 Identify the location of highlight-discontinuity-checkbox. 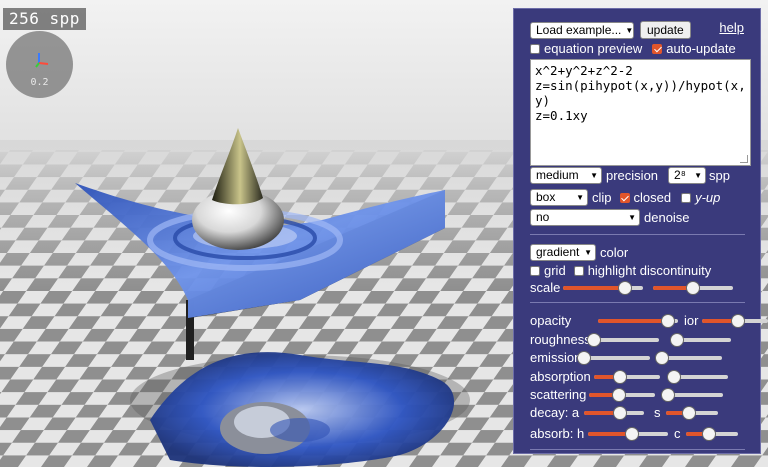
(578, 270).